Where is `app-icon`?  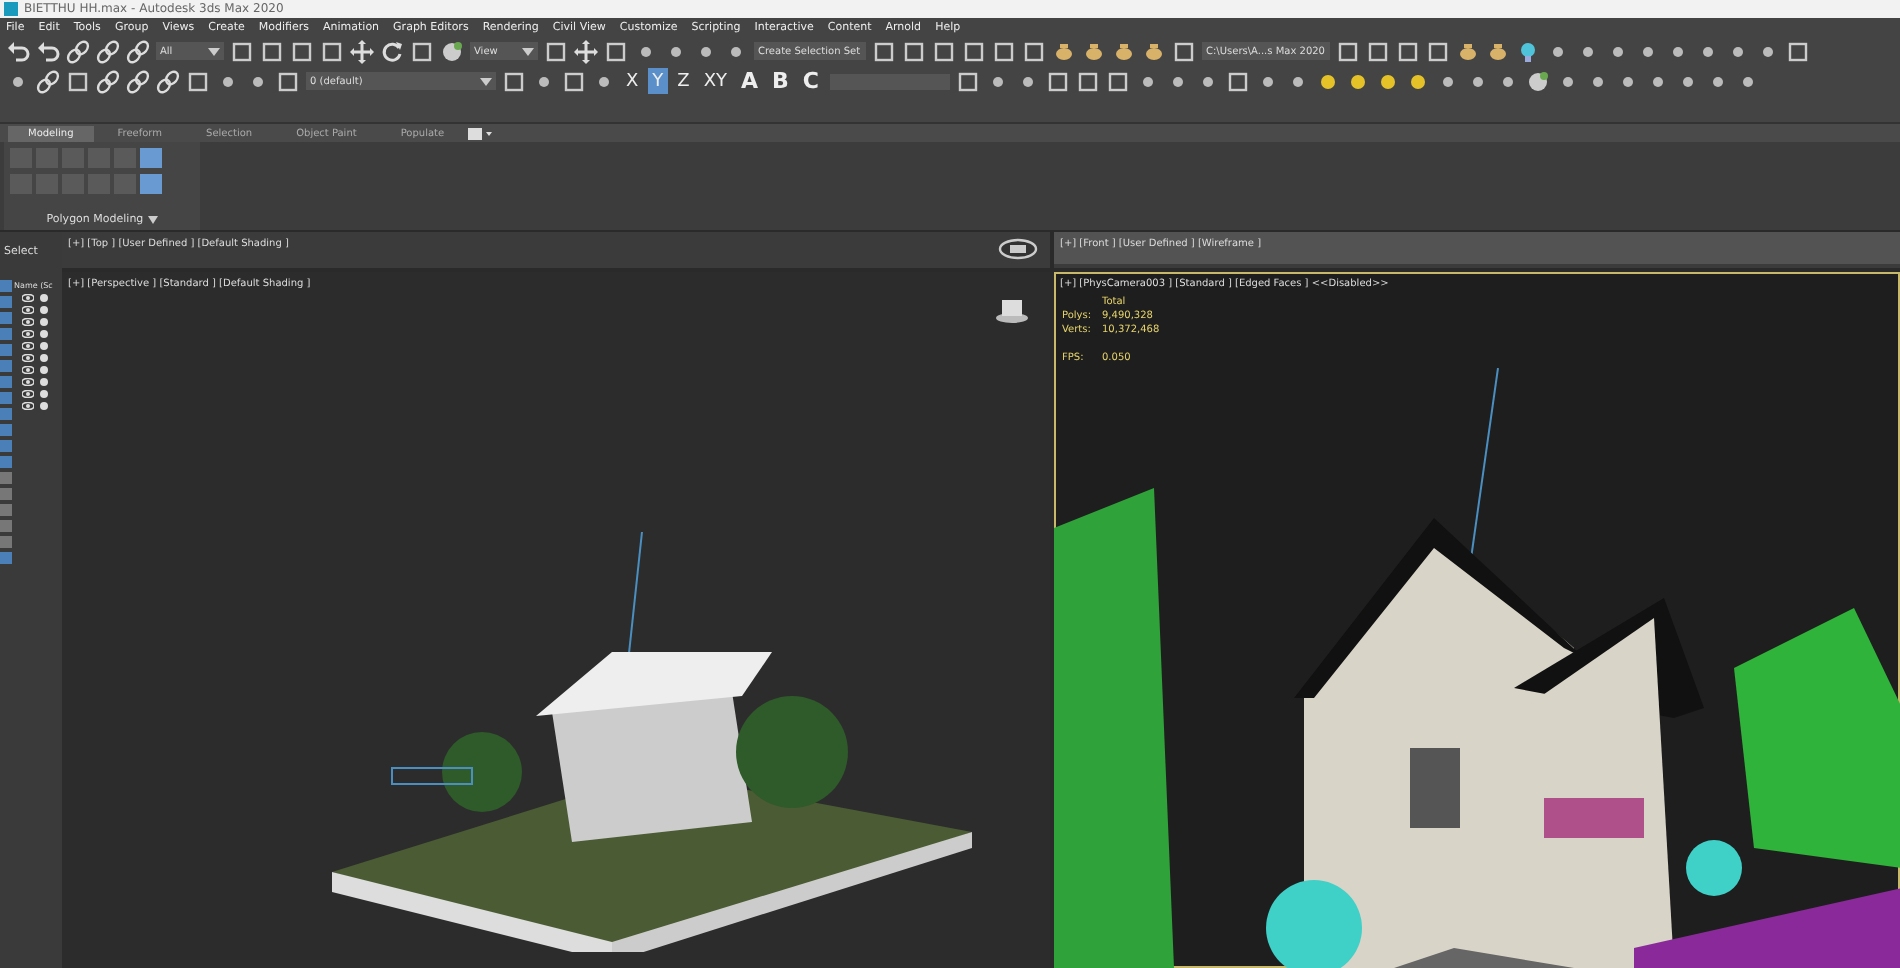
app-icon is located at coordinates (11, 9).